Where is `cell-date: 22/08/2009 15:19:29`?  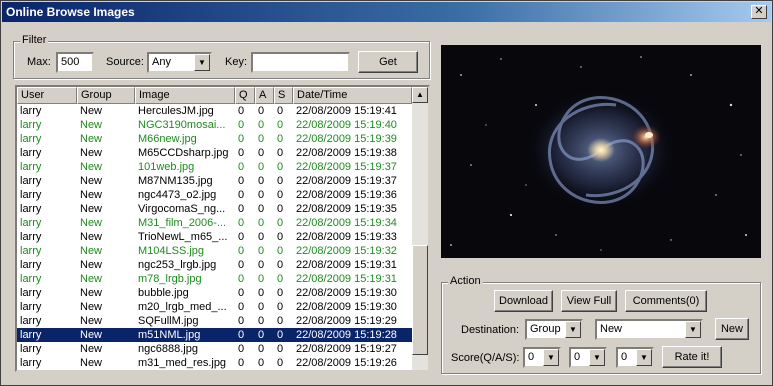 cell-date: 22/08/2009 15:19:29 is located at coordinates (346, 321).